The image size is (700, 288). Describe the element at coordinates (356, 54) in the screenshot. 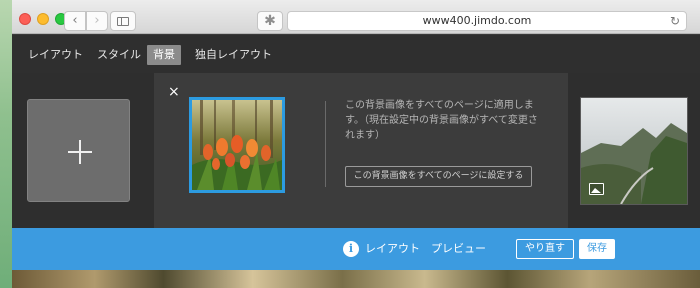

I see `design-menu: レイアウト スタイル 背景 独自レイアウト` at that location.